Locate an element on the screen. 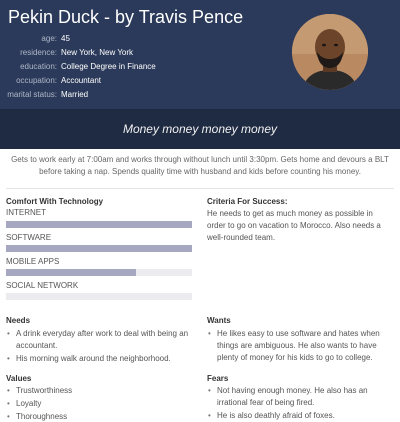 This screenshot has height=422, width=400. info-row-marital-status: marital status: Married is located at coordinates (150, 95).